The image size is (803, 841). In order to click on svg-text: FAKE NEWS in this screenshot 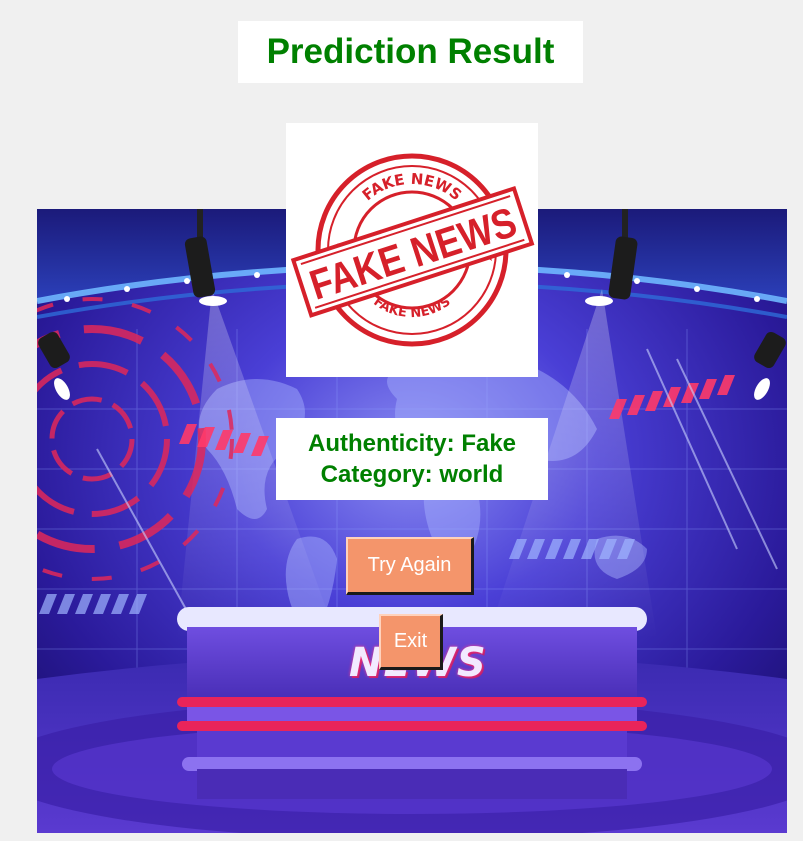, I will do `click(412, 307)`.